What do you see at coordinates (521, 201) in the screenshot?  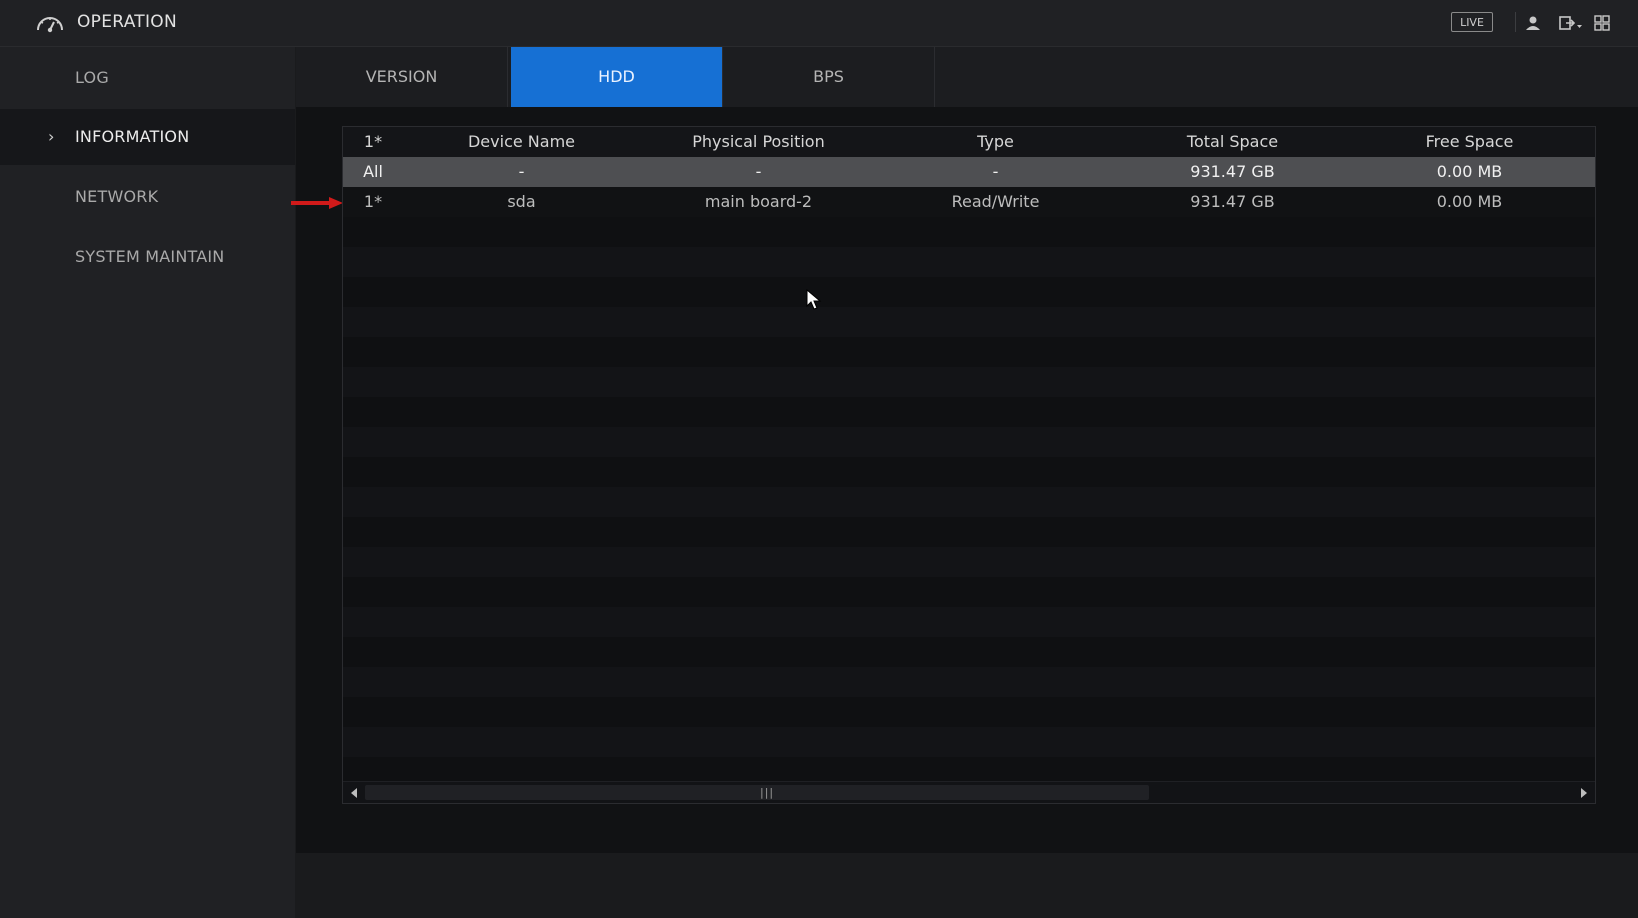 I see `table-cell: sda` at bounding box center [521, 201].